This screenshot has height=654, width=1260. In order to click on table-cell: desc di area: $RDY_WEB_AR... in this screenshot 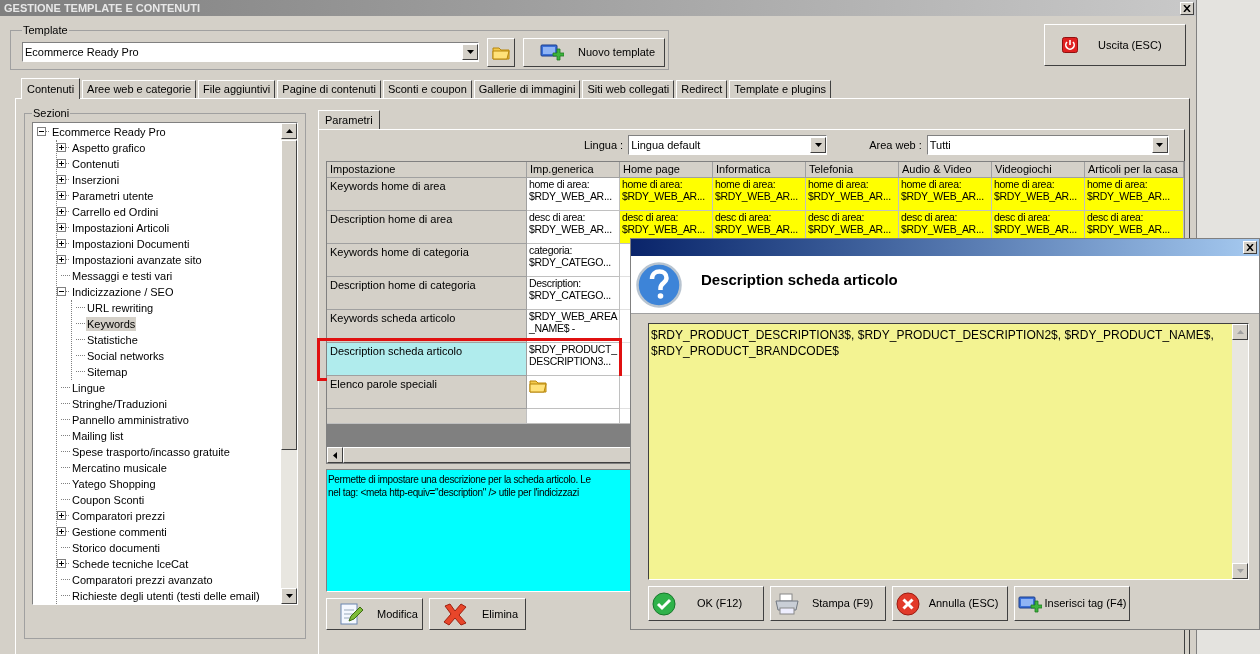, I will do `click(573, 227)`.